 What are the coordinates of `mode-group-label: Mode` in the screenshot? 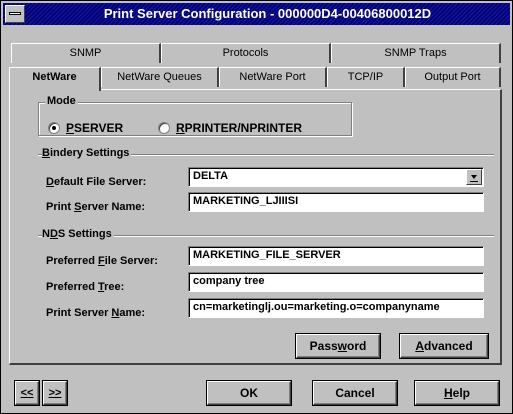 It's located at (61, 101).